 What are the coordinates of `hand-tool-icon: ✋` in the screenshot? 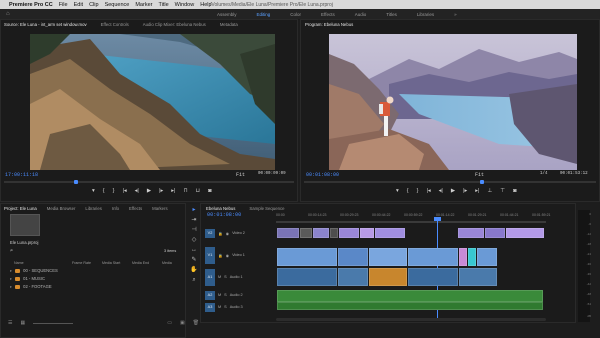 It's located at (194, 270).